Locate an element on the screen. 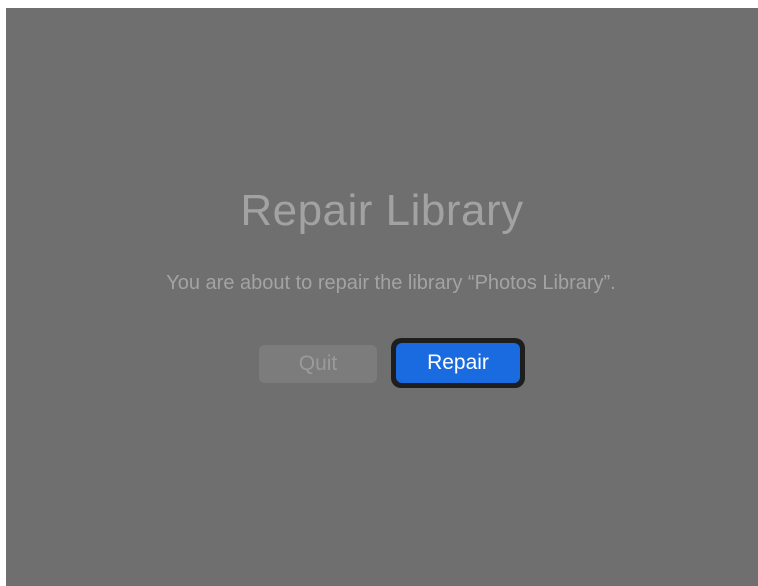  dialog-title: Repair Library is located at coordinates (382, 210).